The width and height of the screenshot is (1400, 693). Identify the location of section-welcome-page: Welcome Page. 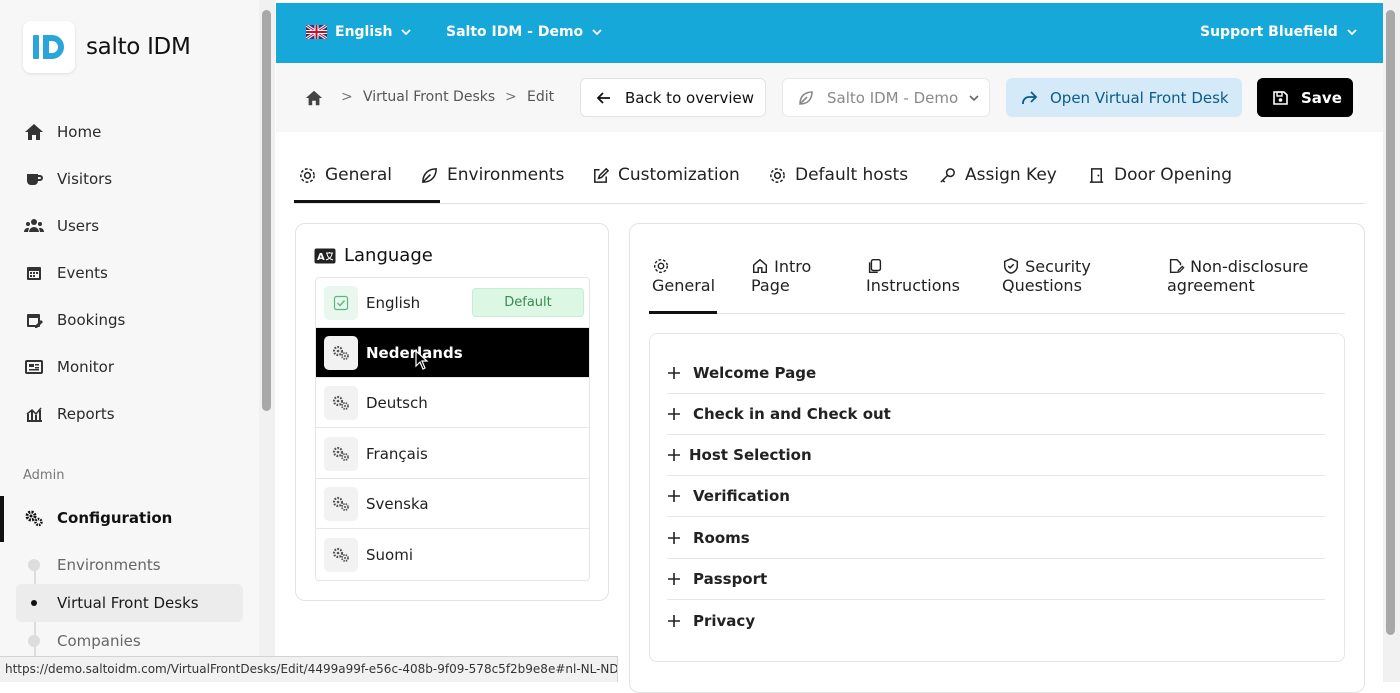
(996, 373).